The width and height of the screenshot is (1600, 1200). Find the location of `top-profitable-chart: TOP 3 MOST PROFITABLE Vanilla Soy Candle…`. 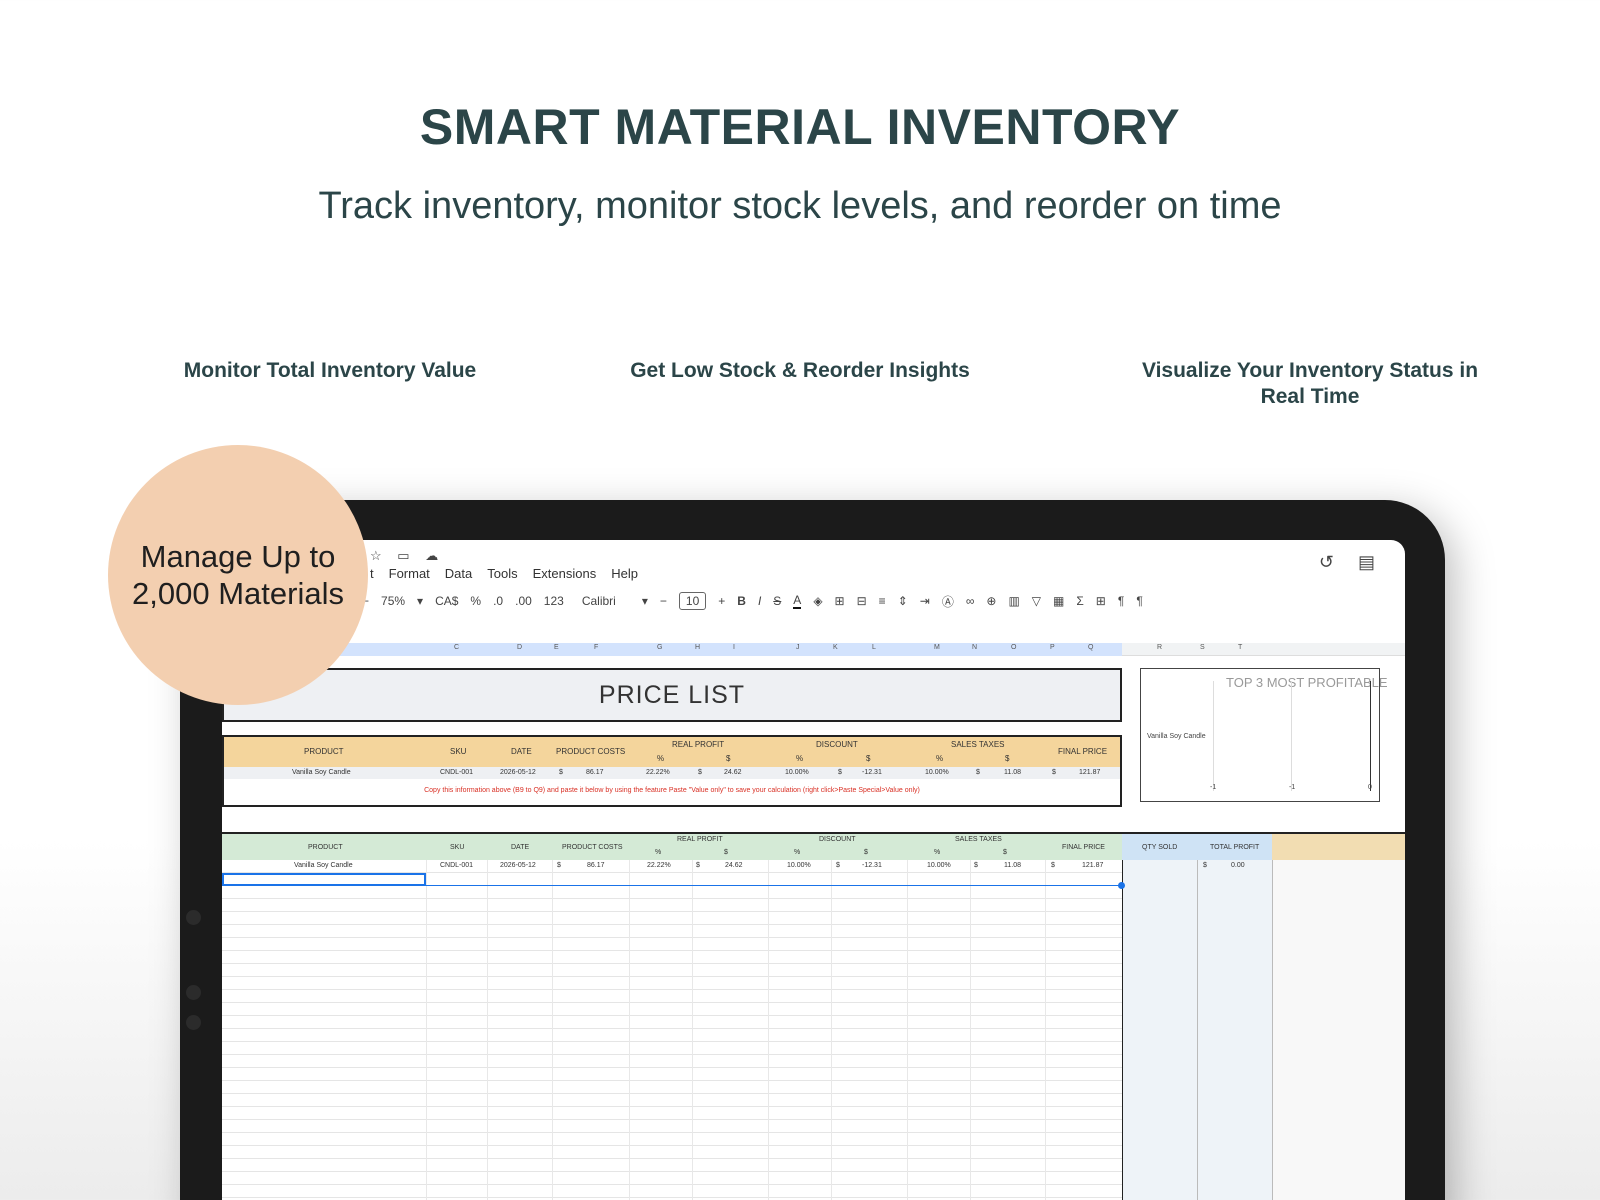

top-profitable-chart: TOP 3 MOST PROFITABLE Vanilla Soy Candle… is located at coordinates (1264, 735).